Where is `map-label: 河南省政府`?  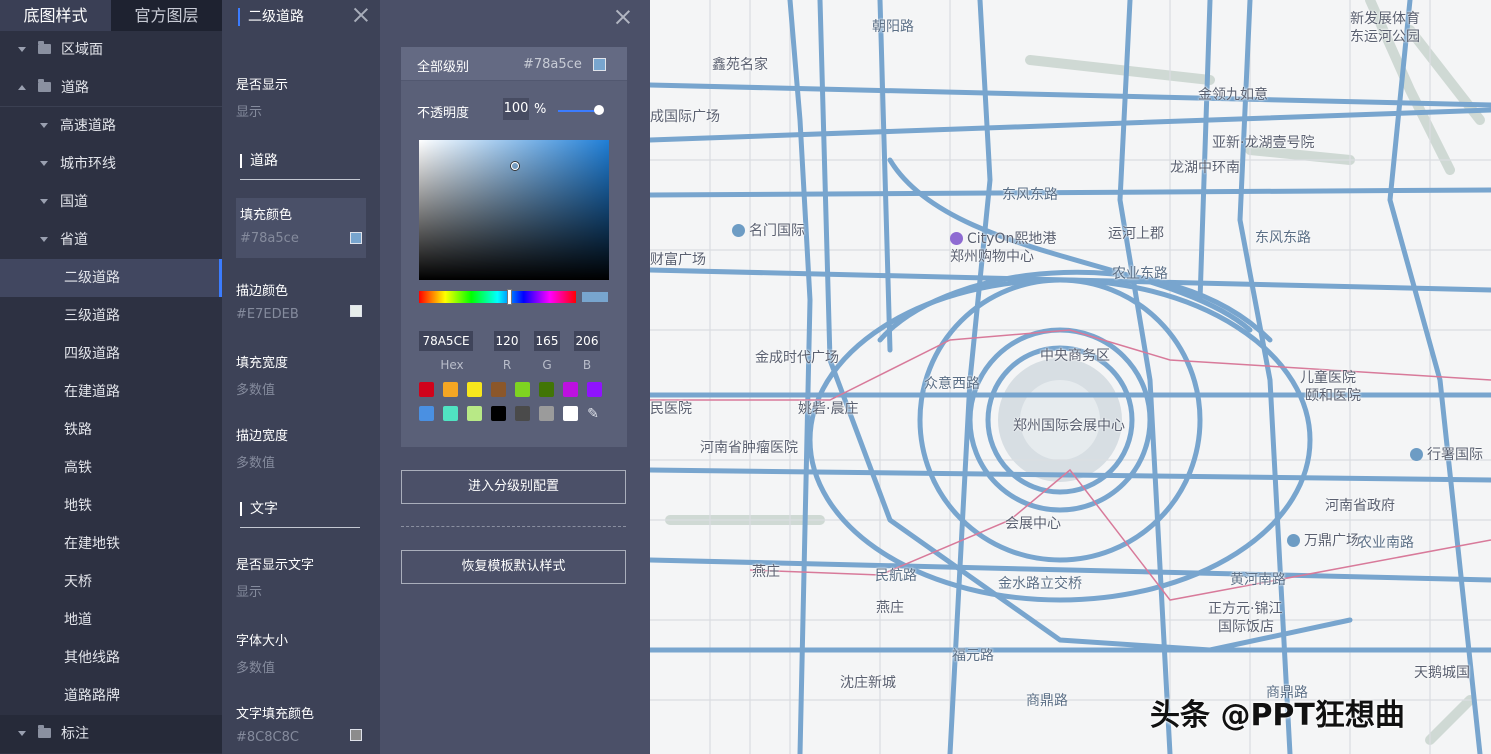 map-label: 河南省政府 is located at coordinates (1360, 505).